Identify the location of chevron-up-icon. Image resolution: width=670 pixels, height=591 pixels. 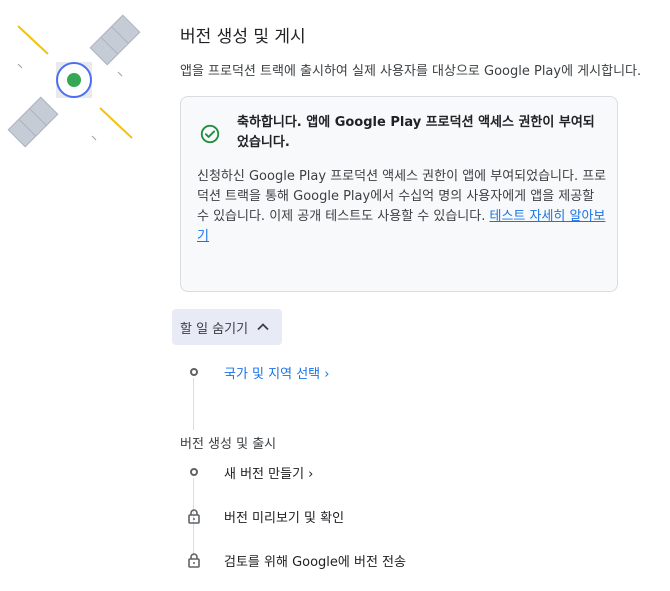
(263, 327).